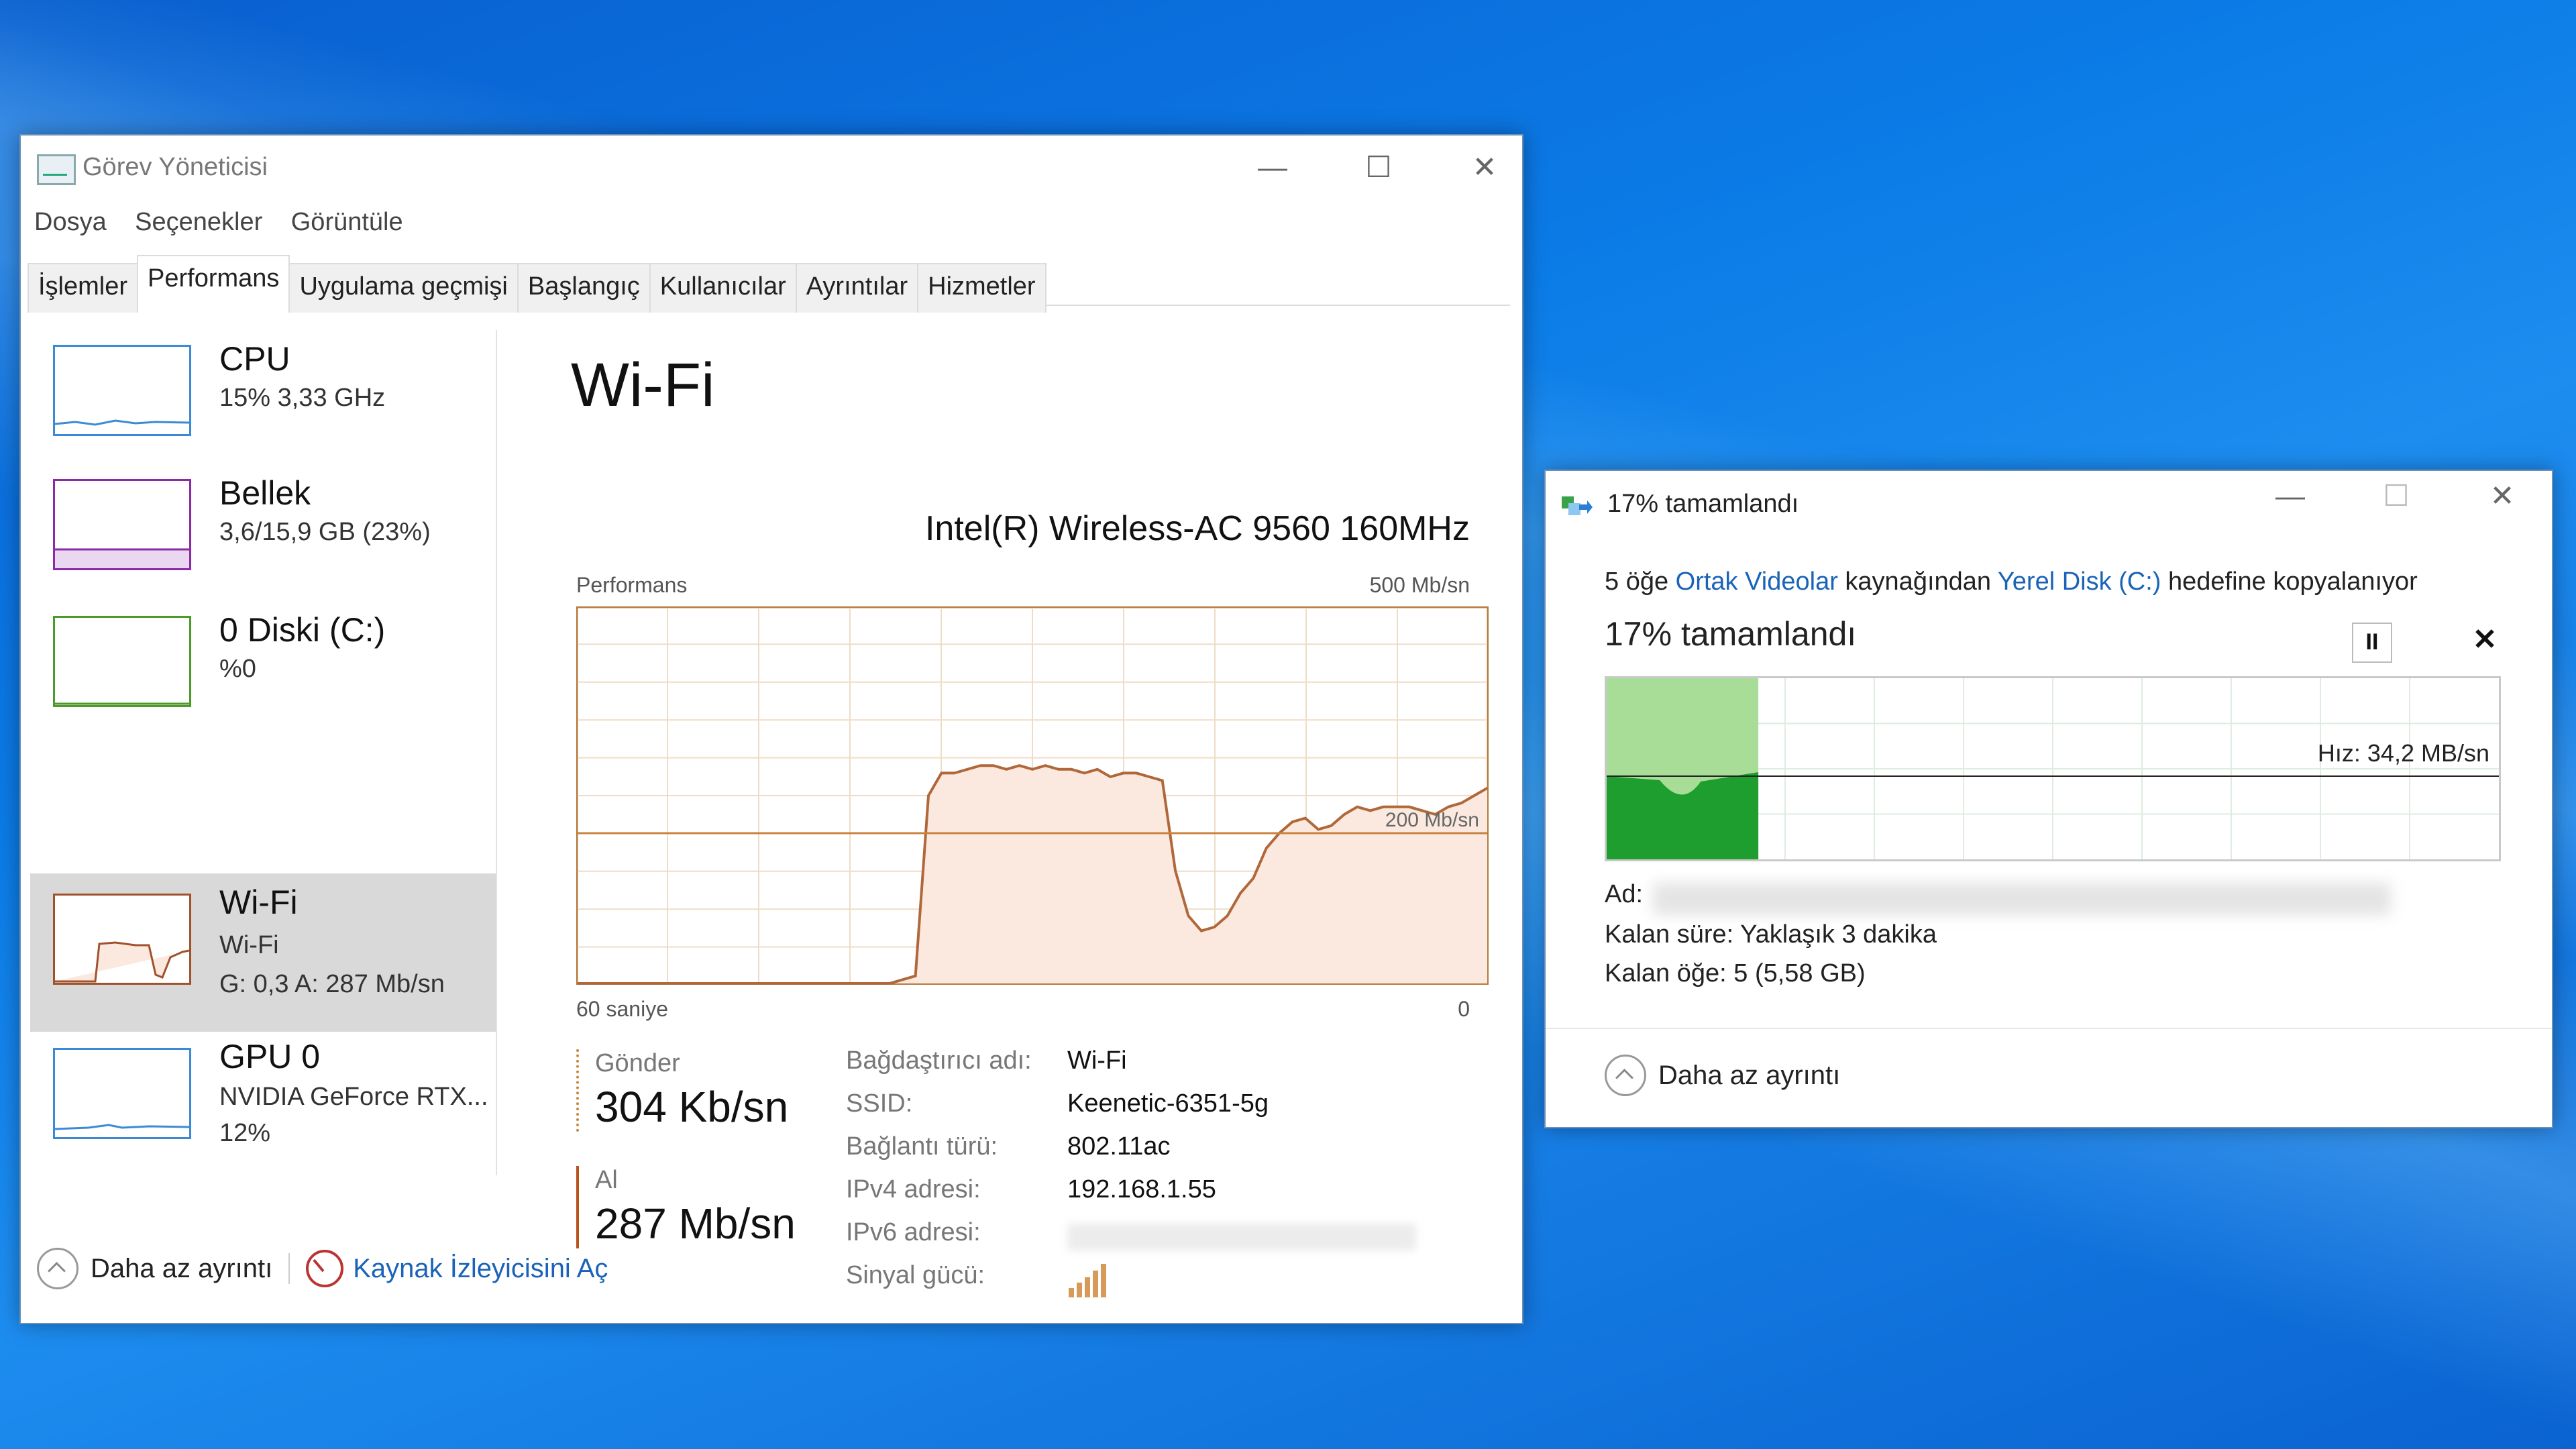 Image resolution: width=2576 pixels, height=1449 pixels. Describe the element at coordinates (403, 288) in the screenshot. I see `tab-app-history: Uygulama geçmişi` at that location.